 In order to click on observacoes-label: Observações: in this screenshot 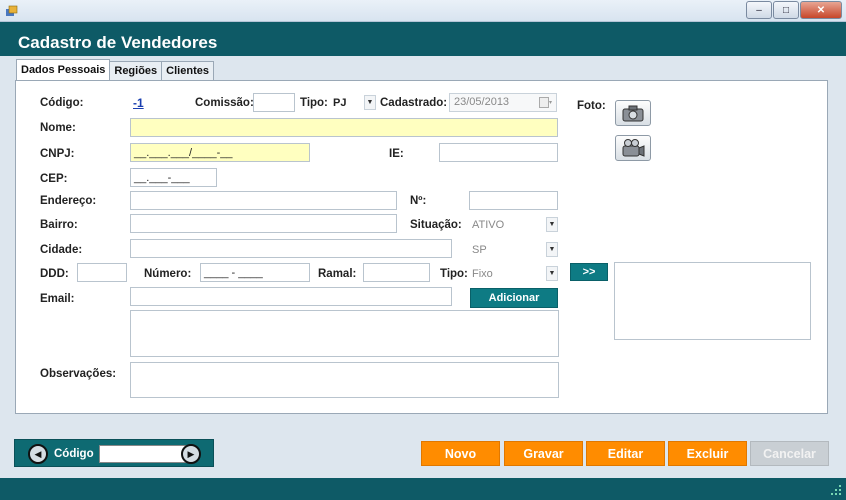, I will do `click(78, 374)`.